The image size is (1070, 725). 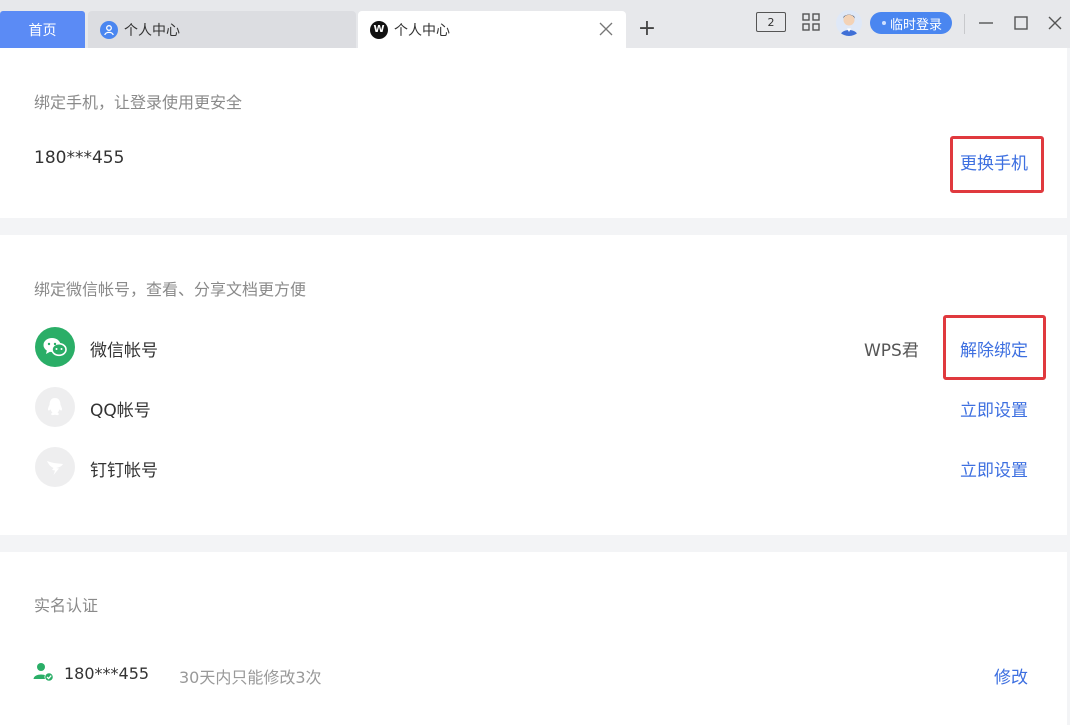 What do you see at coordinates (849, 23) in the screenshot?
I see `avatar` at bounding box center [849, 23].